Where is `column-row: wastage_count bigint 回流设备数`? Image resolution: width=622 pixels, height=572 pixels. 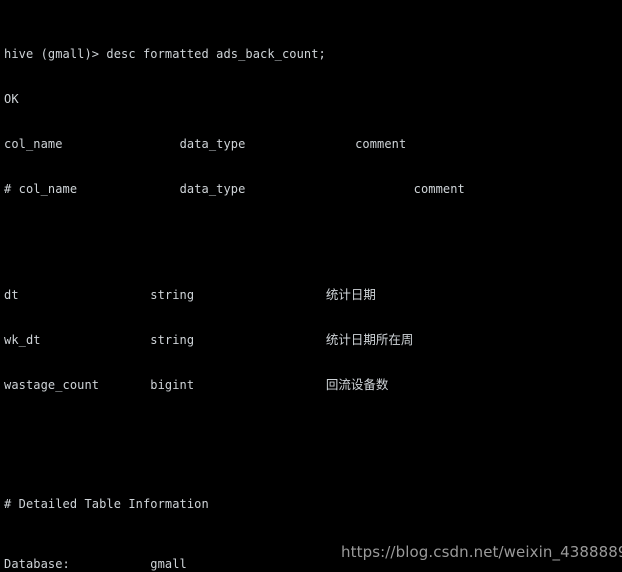 column-row: wastage_count bigint 回流设备数 is located at coordinates (289, 384).